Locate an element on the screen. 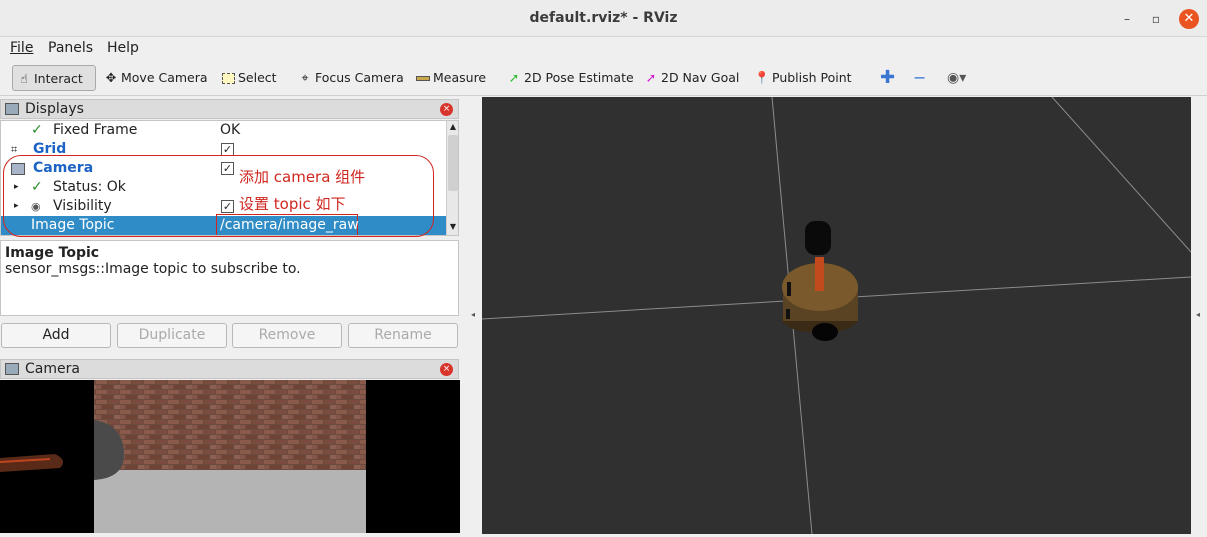 This screenshot has height=537, width=1207. move-camera-label: Move Camera is located at coordinates (164, 77).